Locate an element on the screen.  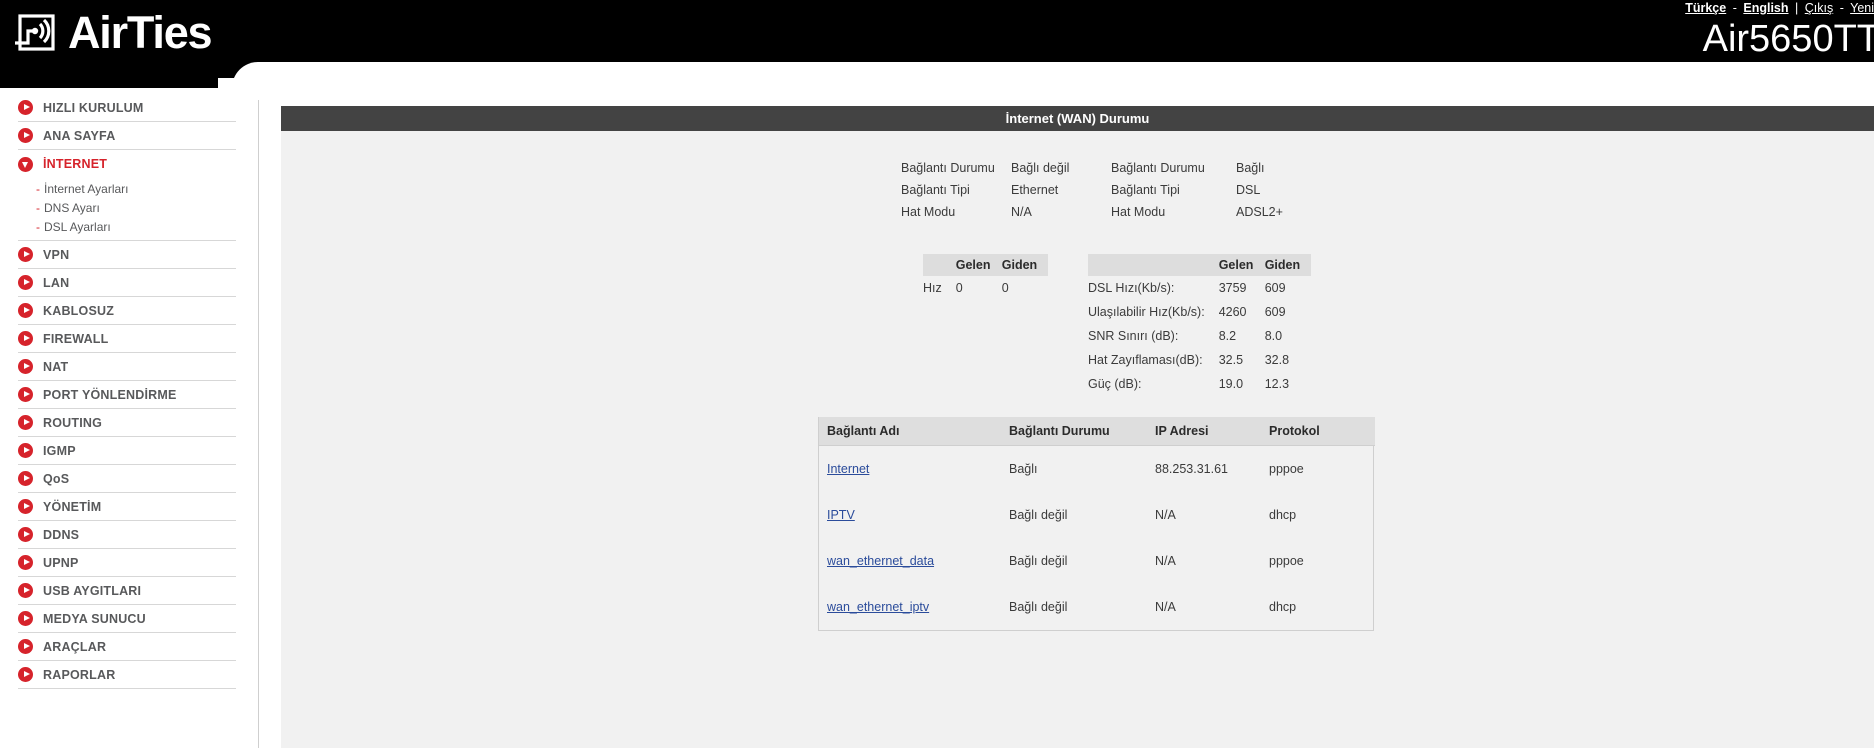
sidebar-item-usb-aygitlari: USB AYGITLARI is located at coordinates (127, 591).